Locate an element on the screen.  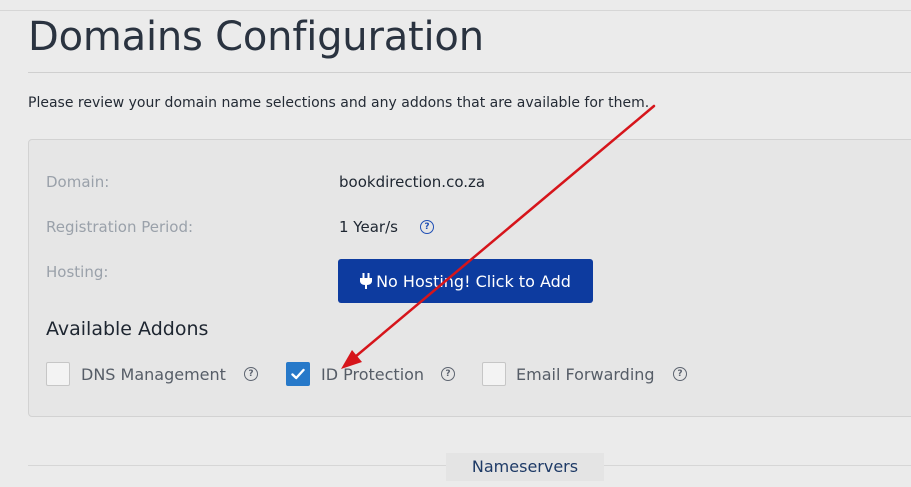
title-divider is located at coordinates (469, 72).